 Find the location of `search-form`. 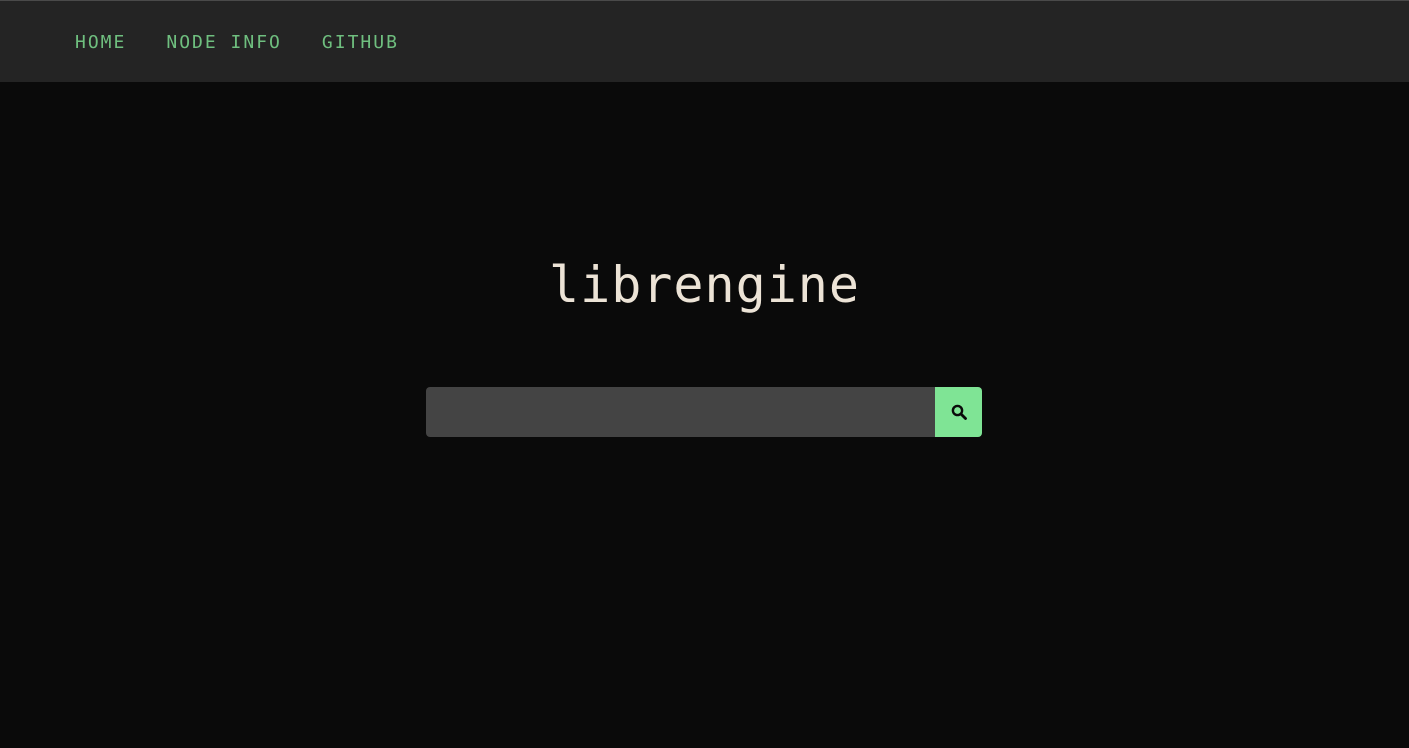

search-form is located at coordinates (704, 412).